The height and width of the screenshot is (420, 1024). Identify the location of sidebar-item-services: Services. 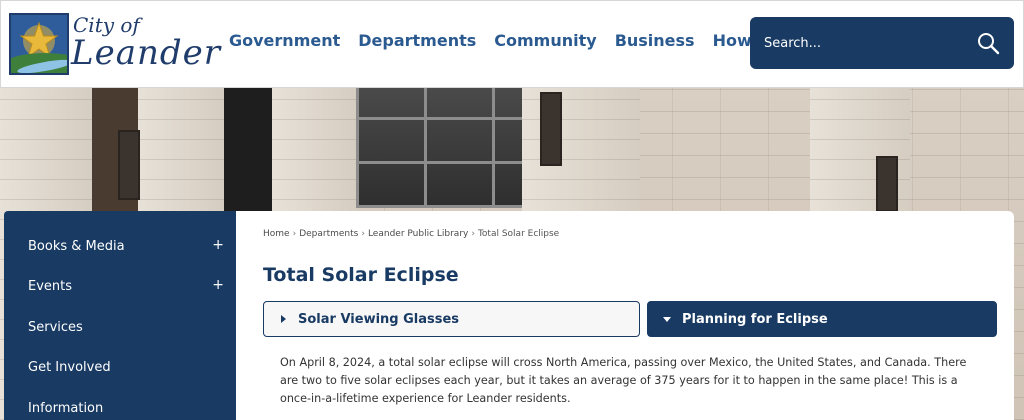
(120, 328).